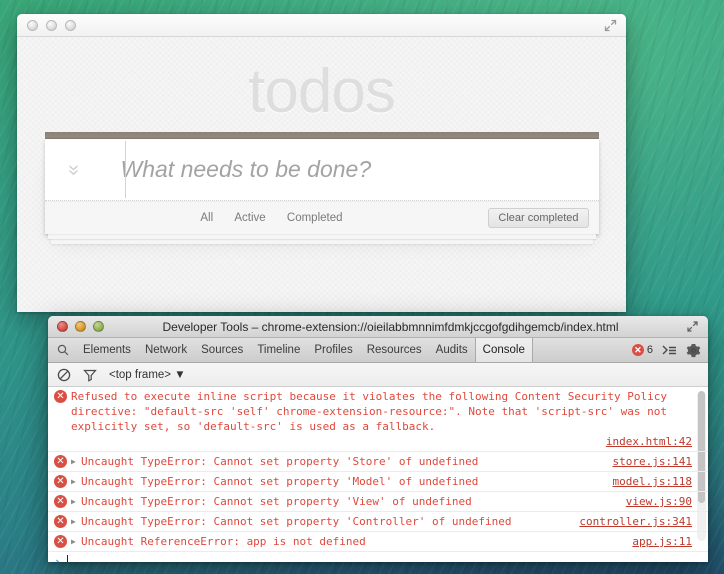  I want to click on frame-selector-dropdown: <top frame> ▼, so click(147, 375).